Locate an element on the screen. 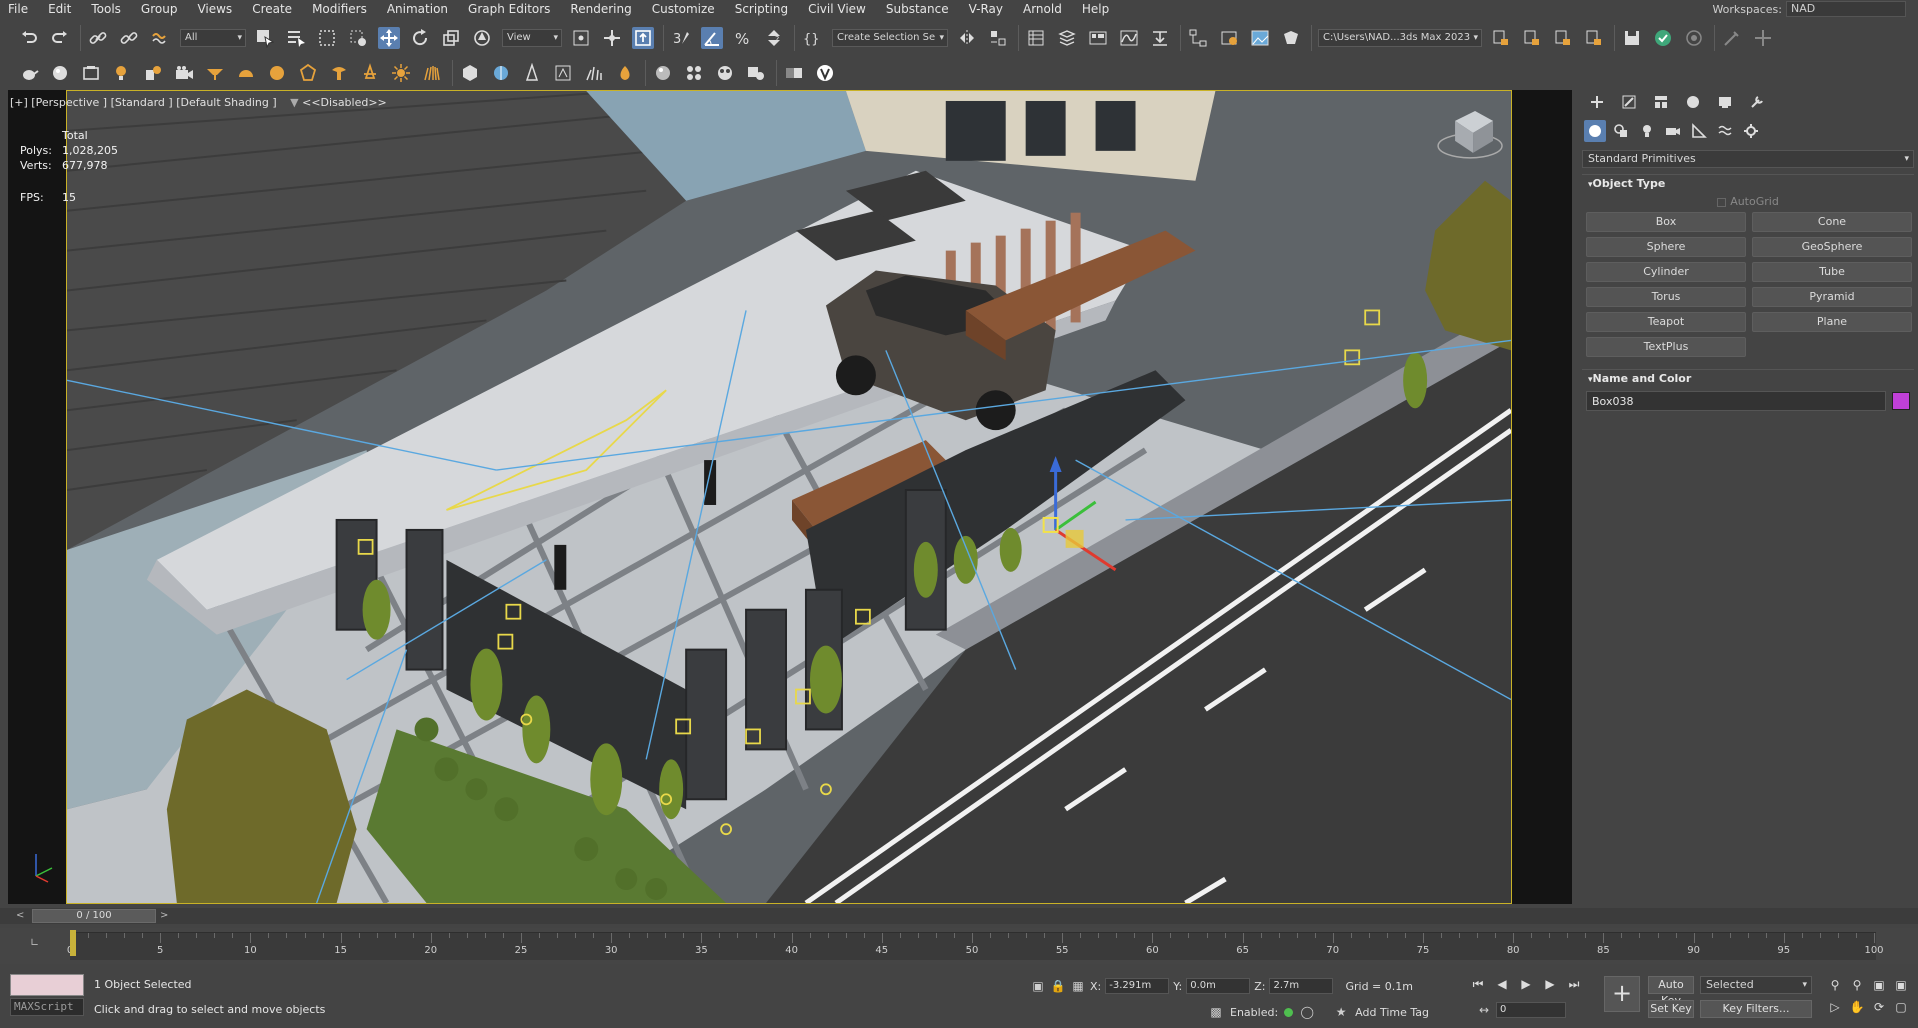 The width and height of the screenshot is (1918, 1028). rectangular-selection-icon is located at coordinates (327, 38).